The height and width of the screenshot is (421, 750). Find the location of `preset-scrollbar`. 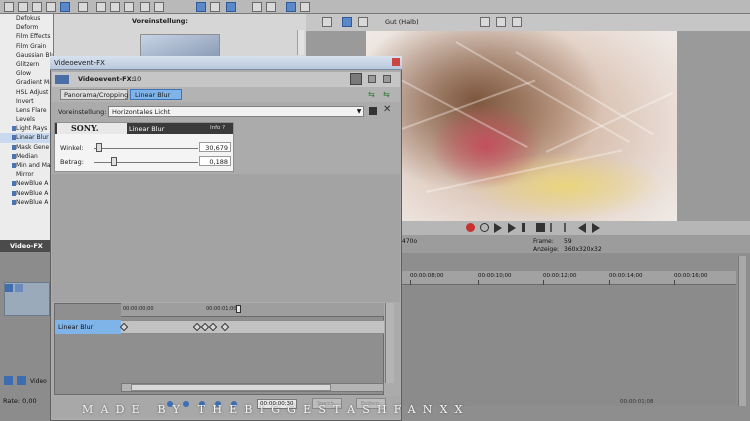

preset-scrollbar is located at coordinates (300, 42).